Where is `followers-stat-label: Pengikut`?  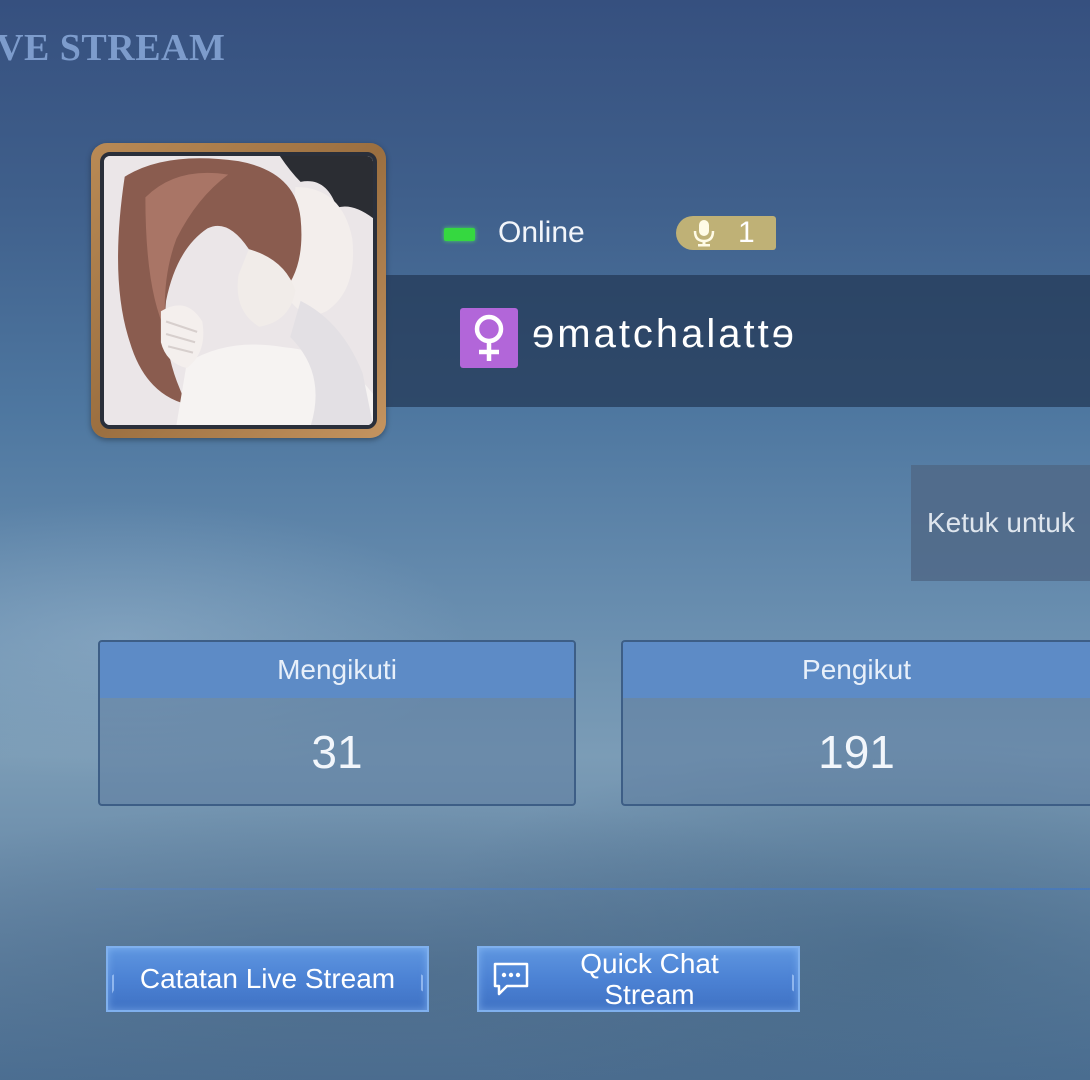
followers-stat-label: Pengikut is located at coordinates (856, 670).